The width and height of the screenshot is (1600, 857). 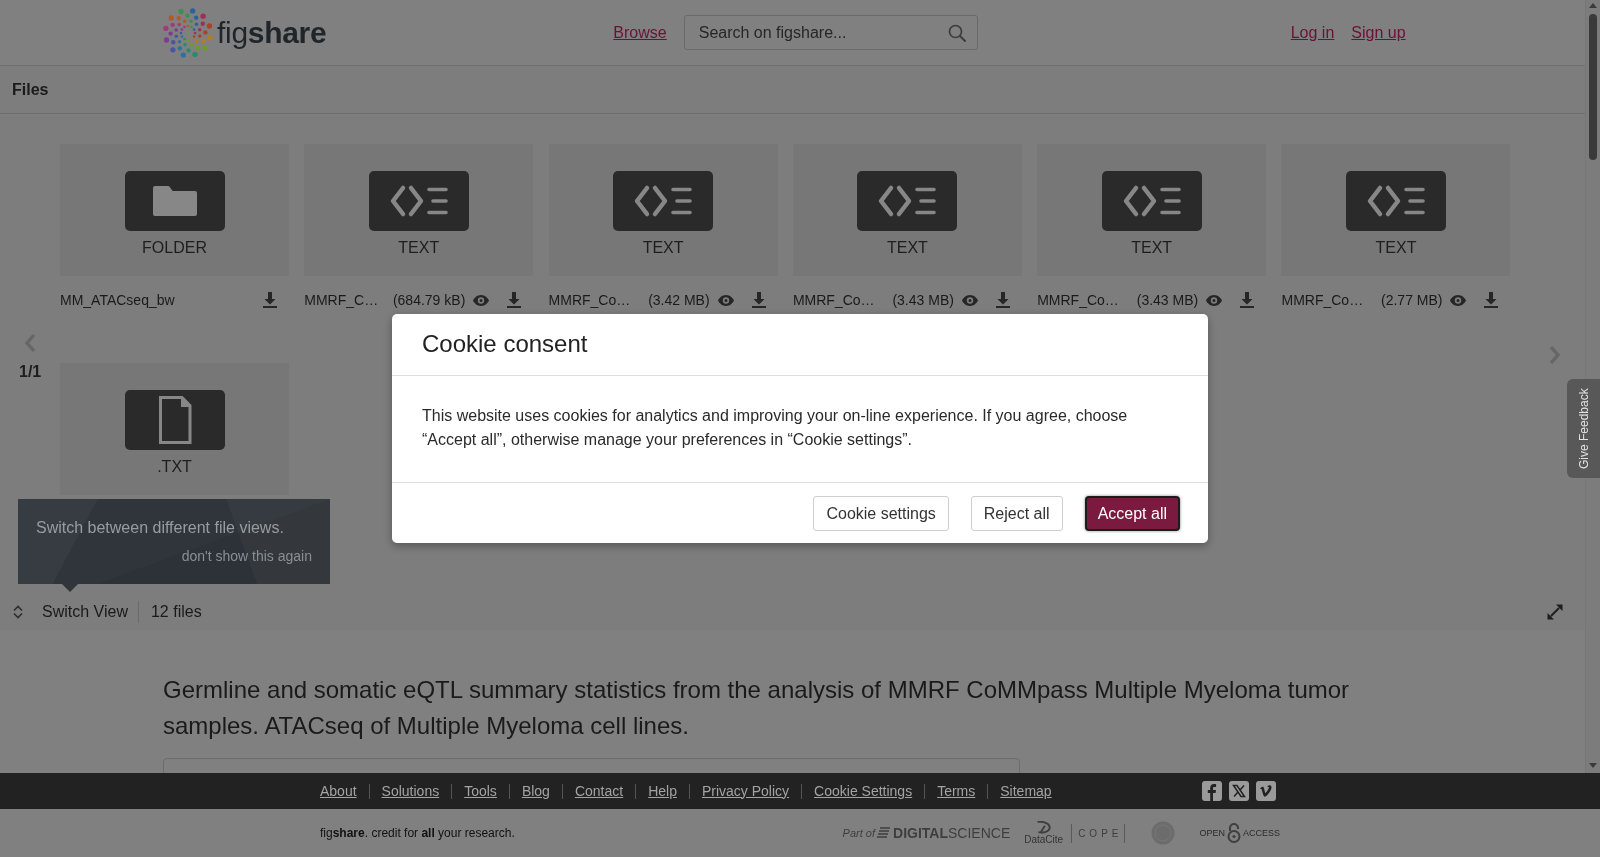 What do you see at coordinates (1239, 791) in the screenshot?
I see `x-icon` at bounding box center [1239, 791].